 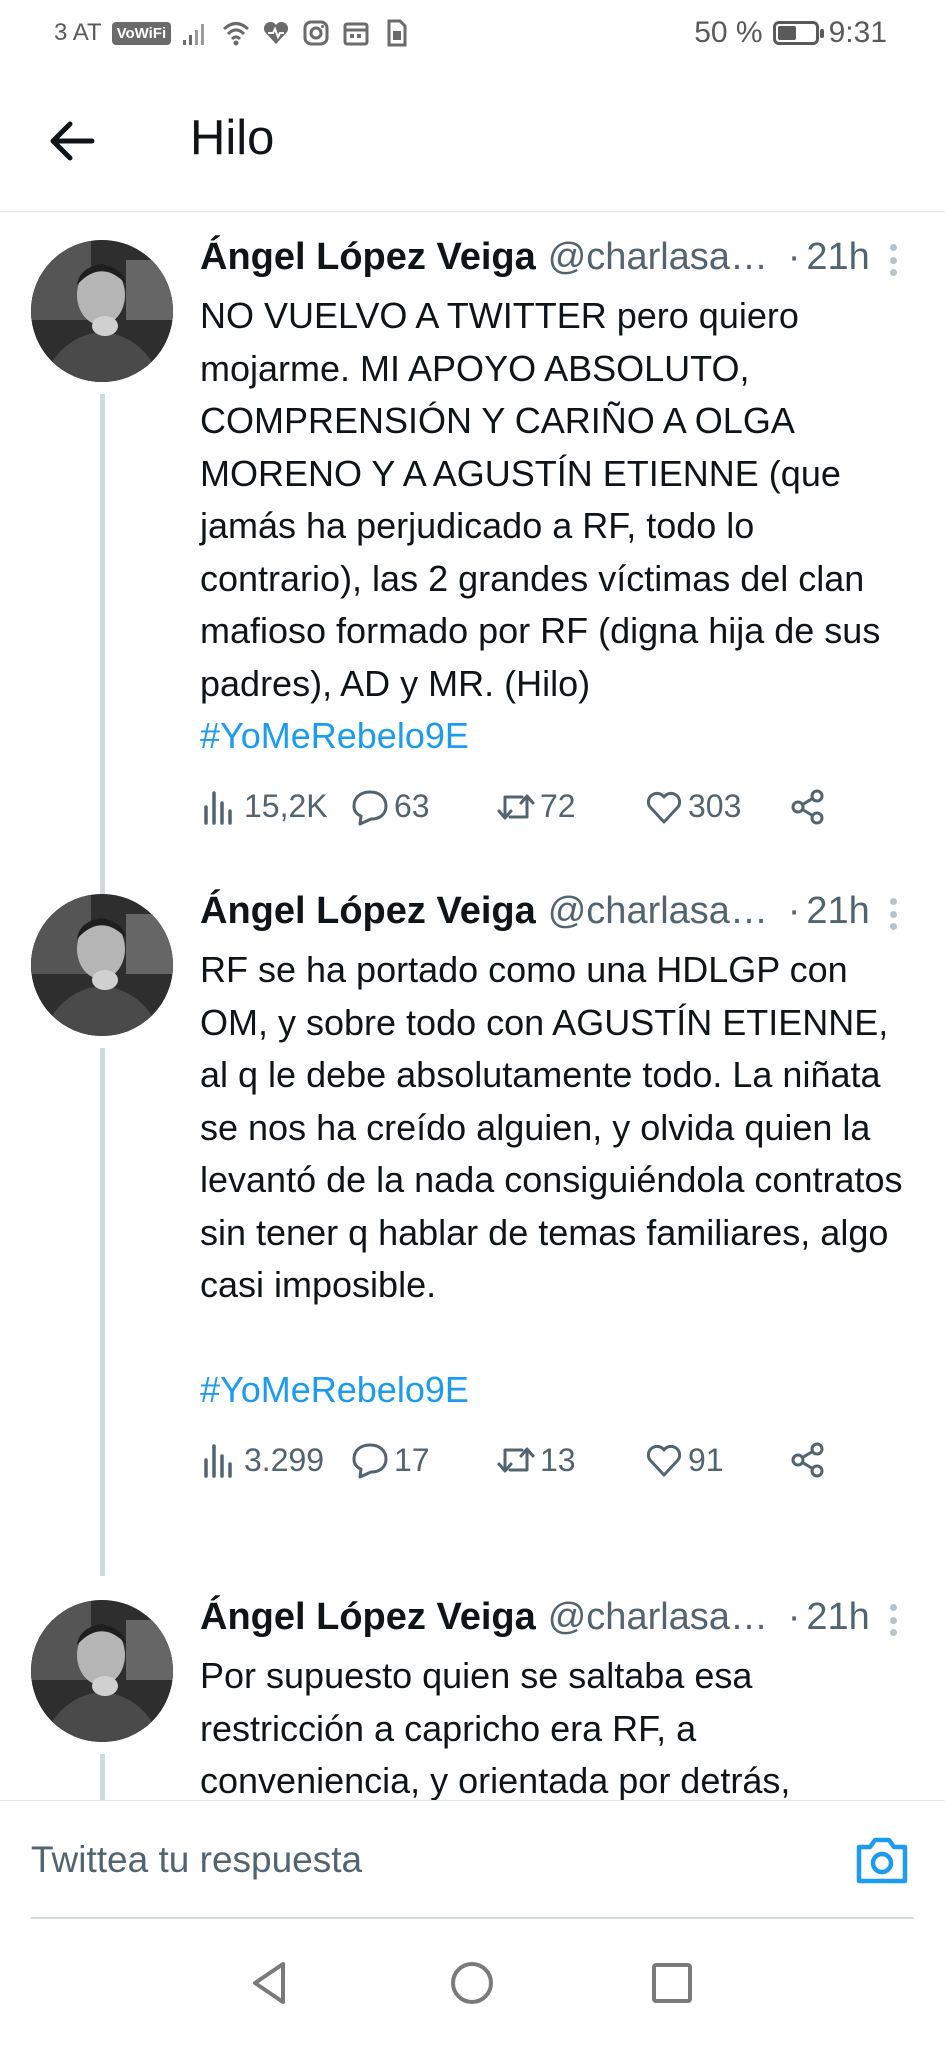 I want to click on tweet-actions: 15,2K 63 72 303, so click(x=552, y=807).